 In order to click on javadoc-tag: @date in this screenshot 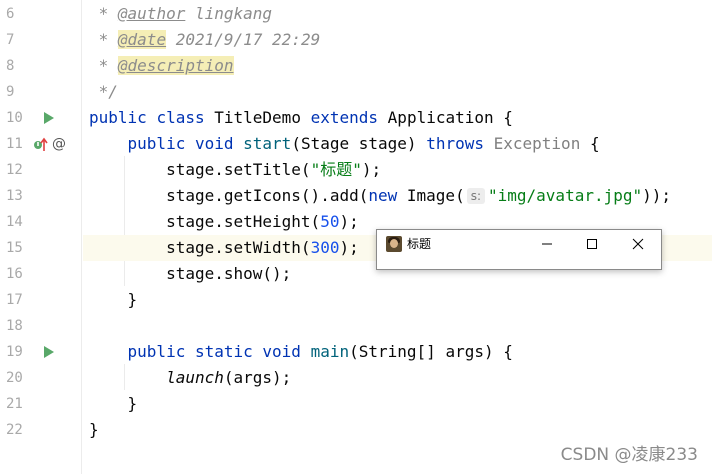, I will do `click(142, 39)`.